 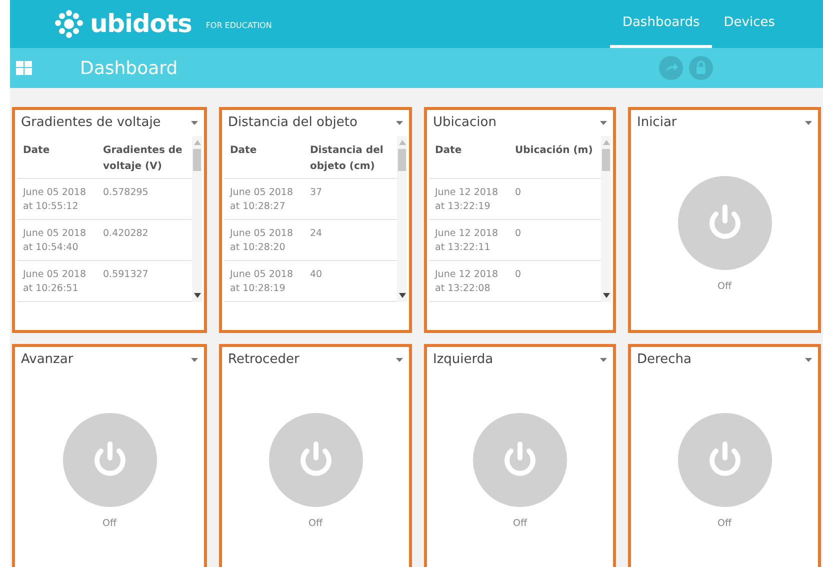 I want to click on brand-tagline: FOR EDUCATION, so click(x=239, y=26).